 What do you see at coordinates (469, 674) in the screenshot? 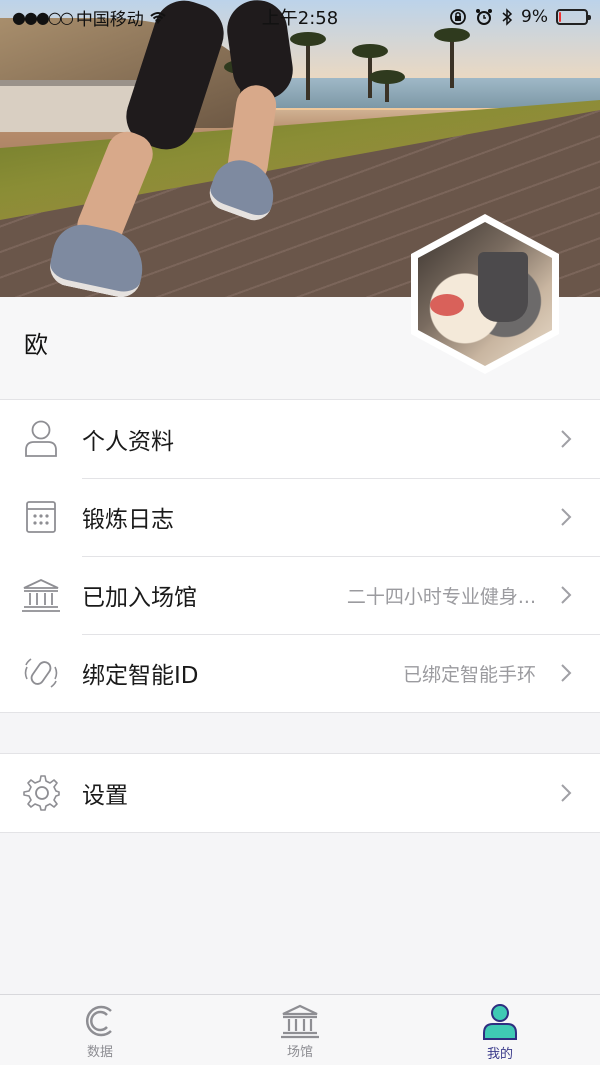
I see `smart-id-status: 已绑定智能手环` at bounding box center [469, 674].